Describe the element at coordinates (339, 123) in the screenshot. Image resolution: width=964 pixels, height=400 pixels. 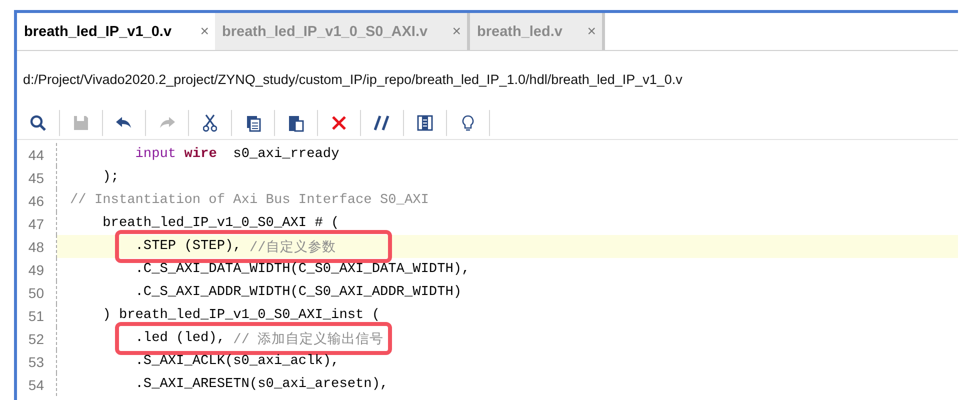
I see `cross-icon` at that location.